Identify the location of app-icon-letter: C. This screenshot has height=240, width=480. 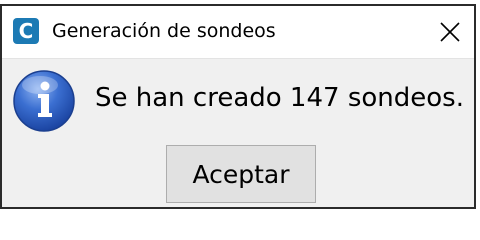
(26, 31).